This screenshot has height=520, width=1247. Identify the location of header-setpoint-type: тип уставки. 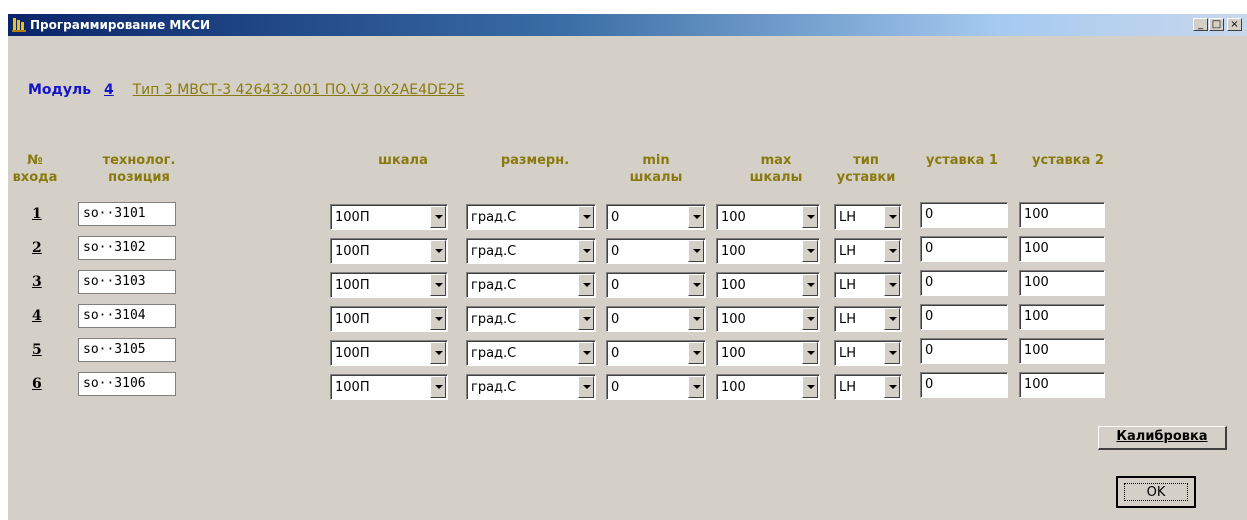
(866, 169).